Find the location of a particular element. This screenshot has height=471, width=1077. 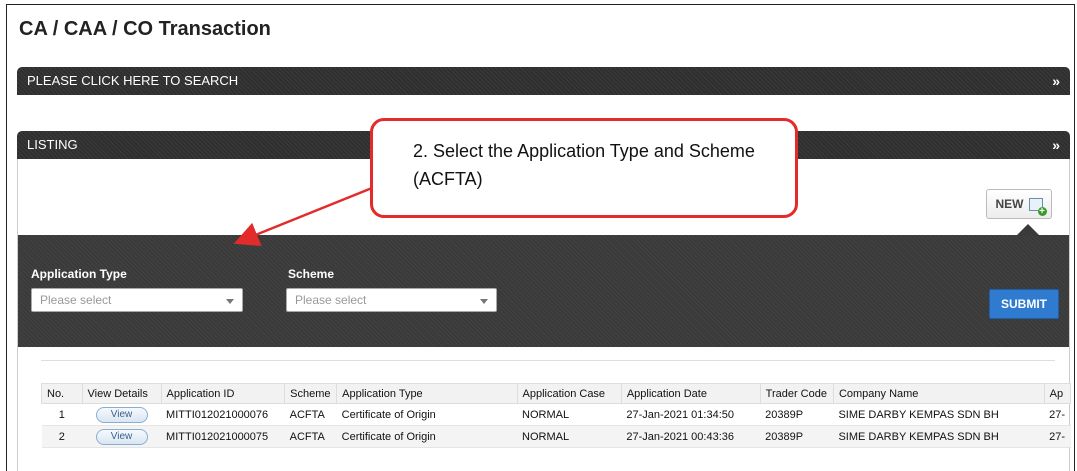

application-type-select: Please select is located at coordinates (137, 300).